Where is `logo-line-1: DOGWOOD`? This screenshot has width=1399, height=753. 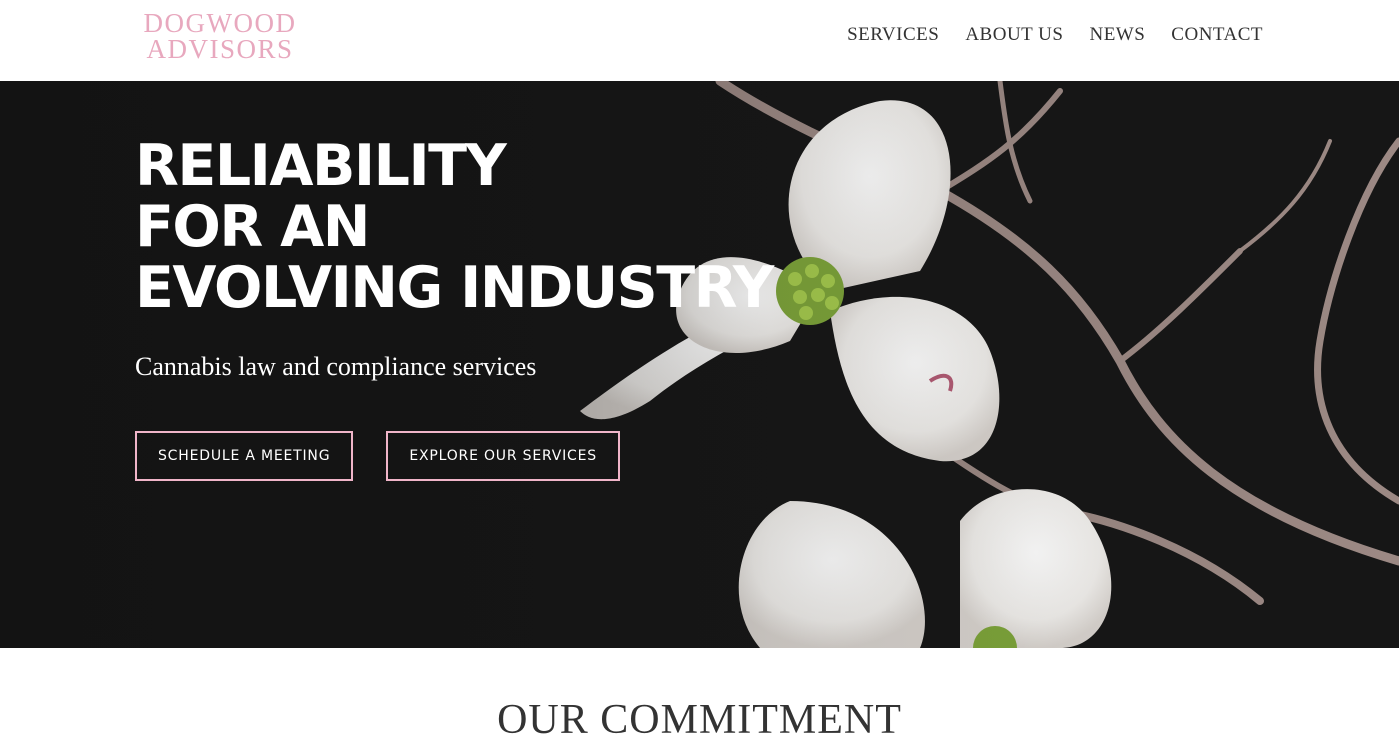 logo-line-1: DOGWOOD is located at coordinates (220, 23).